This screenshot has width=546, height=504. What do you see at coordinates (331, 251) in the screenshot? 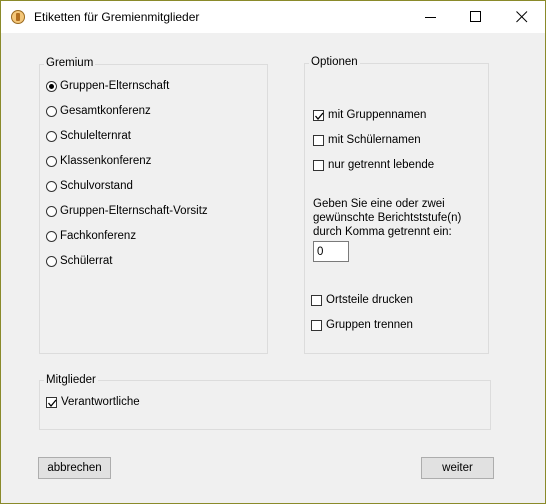
I see `berichtsstufe-input` at bounding box center [331, 251].